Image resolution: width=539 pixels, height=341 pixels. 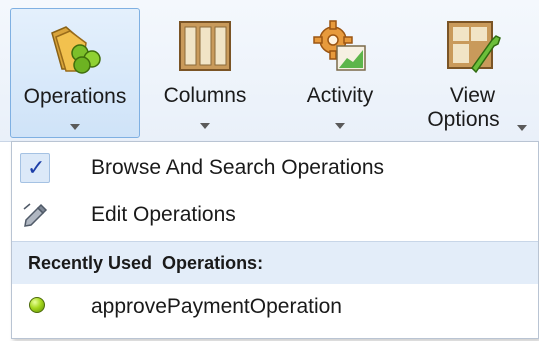 I want to click on activity-gear-icon, so click(x=339, y=45).